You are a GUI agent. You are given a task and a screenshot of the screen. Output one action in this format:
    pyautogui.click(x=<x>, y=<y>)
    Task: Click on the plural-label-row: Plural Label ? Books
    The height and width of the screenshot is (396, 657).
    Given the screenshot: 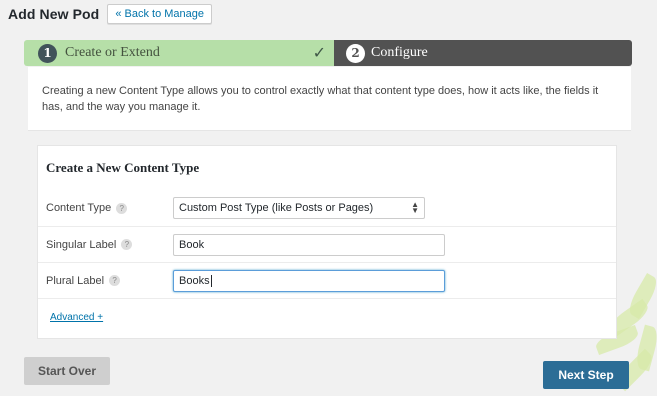 What is the action you would take?
    pyautogui.click(x=327, y=280)
    